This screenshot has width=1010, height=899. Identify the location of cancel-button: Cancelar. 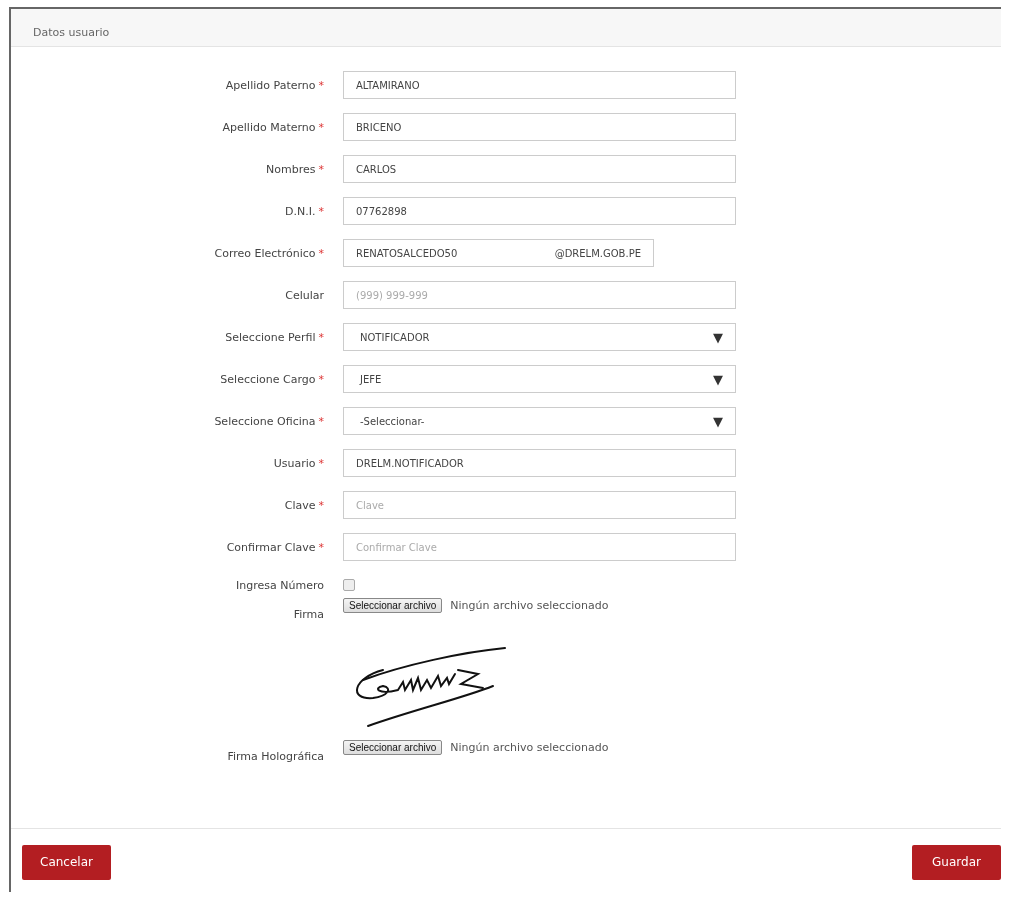
(66, 862).